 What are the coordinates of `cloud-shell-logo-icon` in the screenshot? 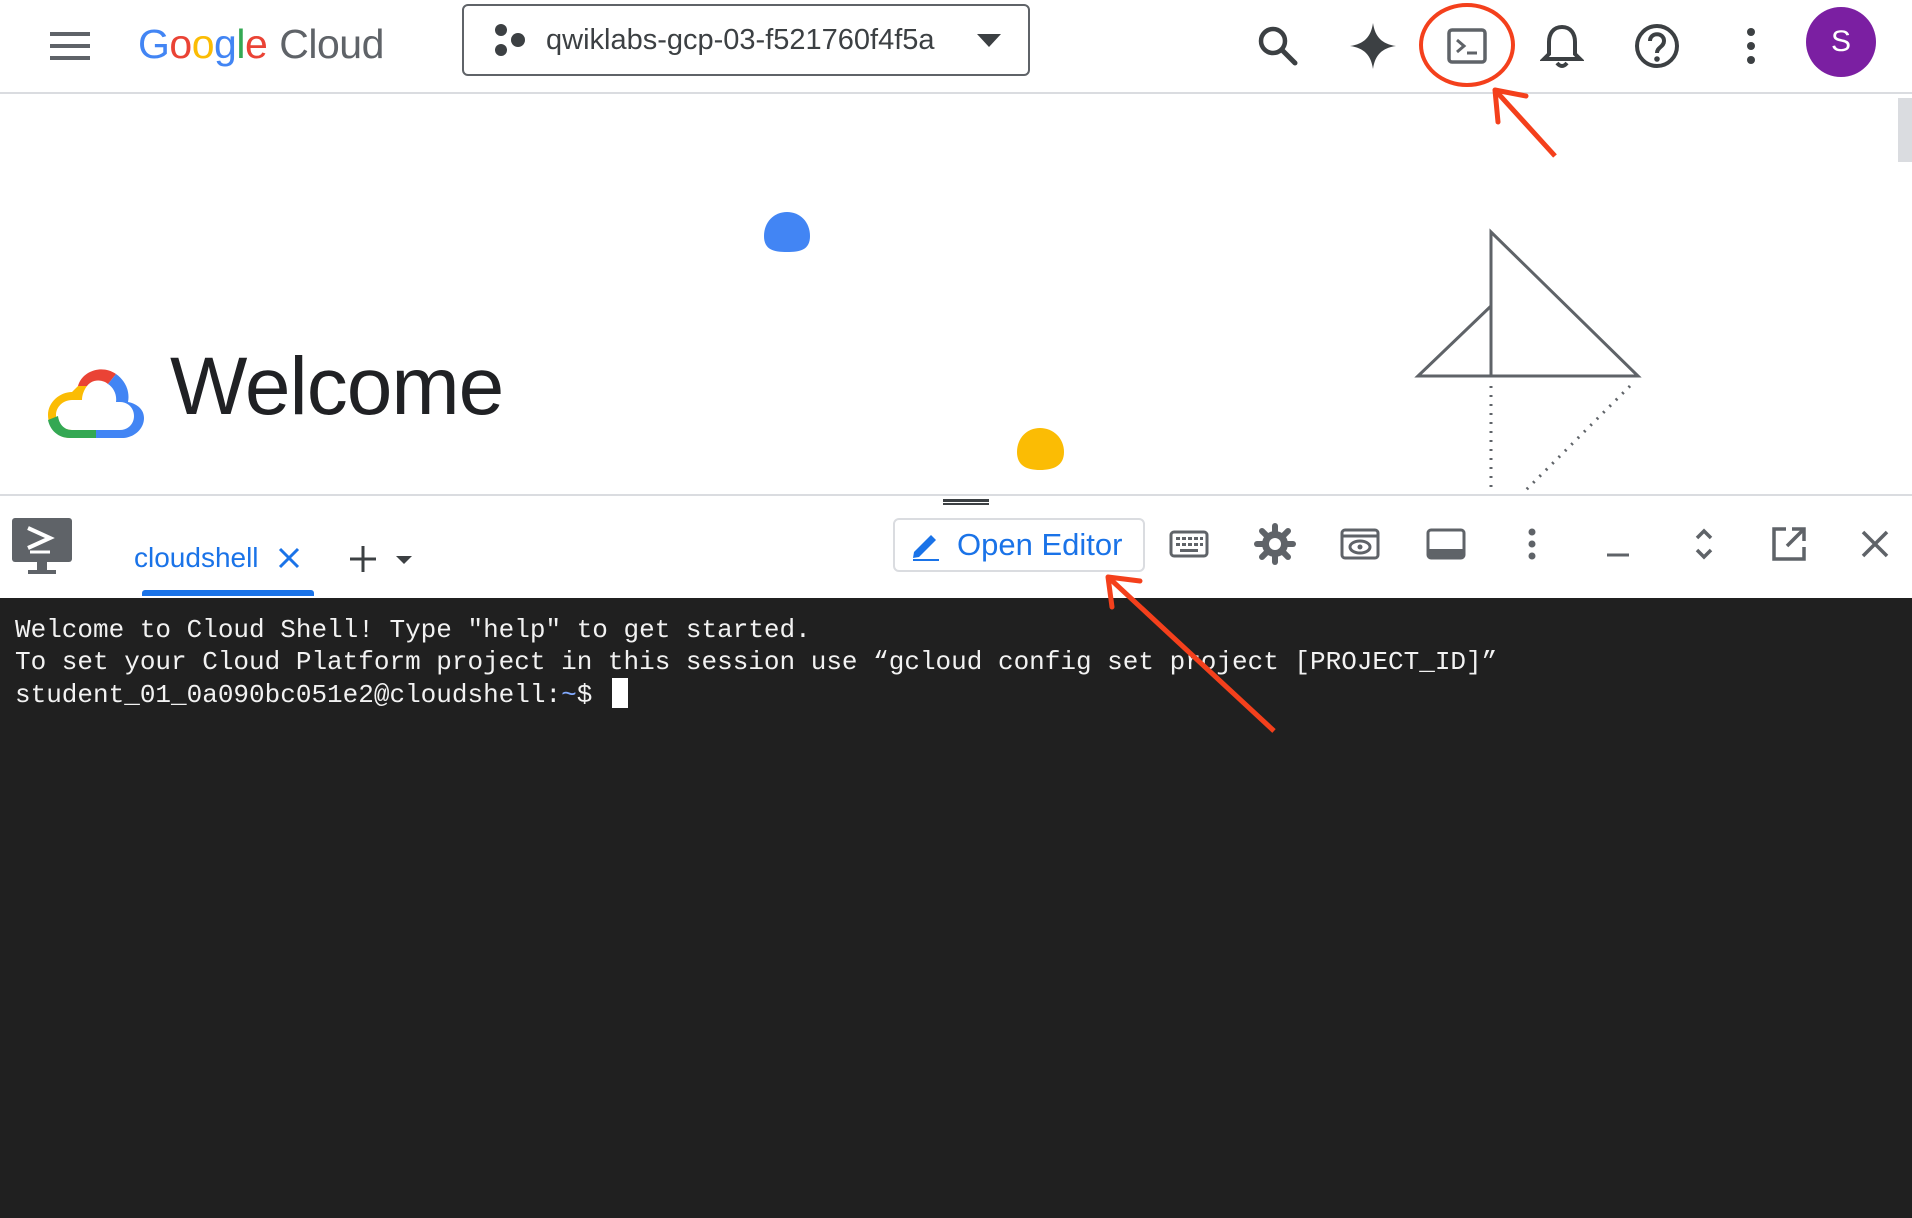 It's located at (42, 546).